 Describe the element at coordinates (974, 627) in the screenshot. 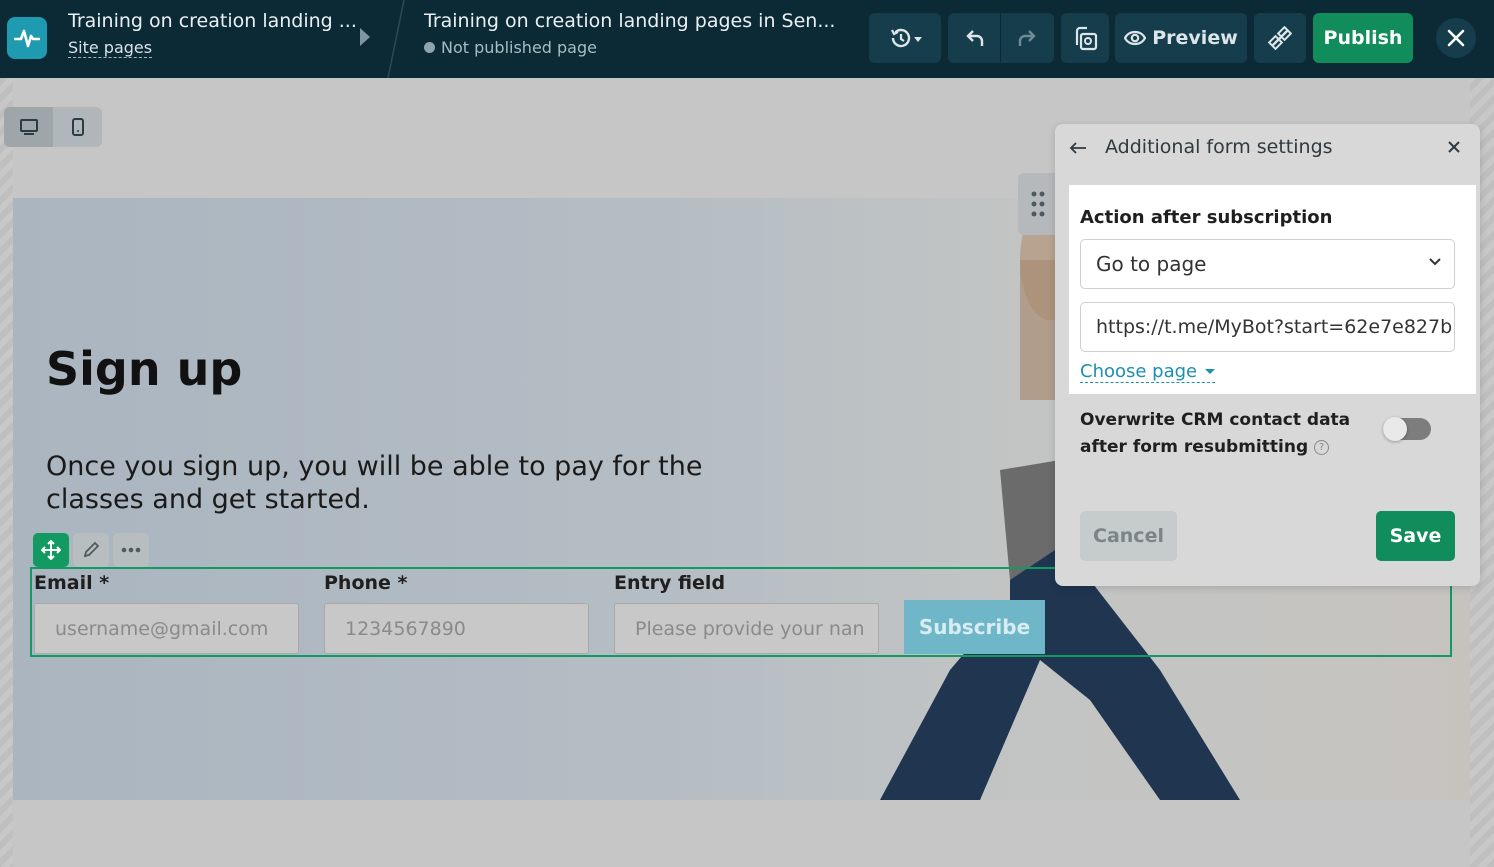

I see `subscribe-button: Subscribe` at that location.